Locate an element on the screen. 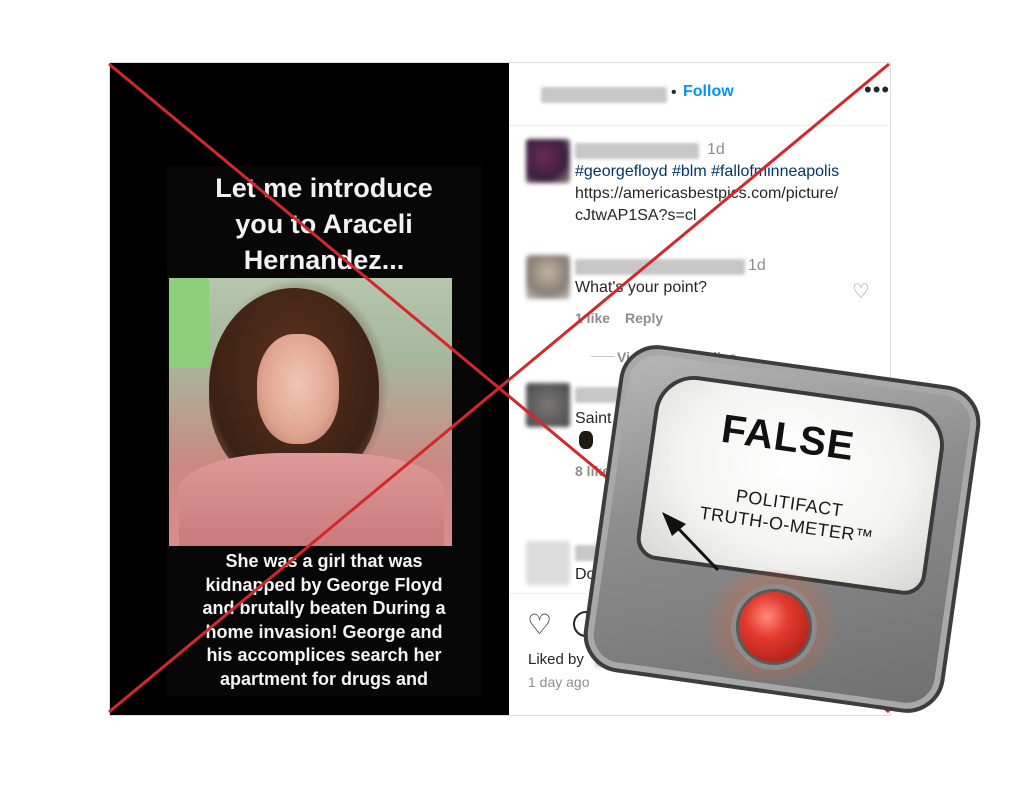 This screenshot has height=800, width=1032. photo-background is located at coordinates (189, 323).